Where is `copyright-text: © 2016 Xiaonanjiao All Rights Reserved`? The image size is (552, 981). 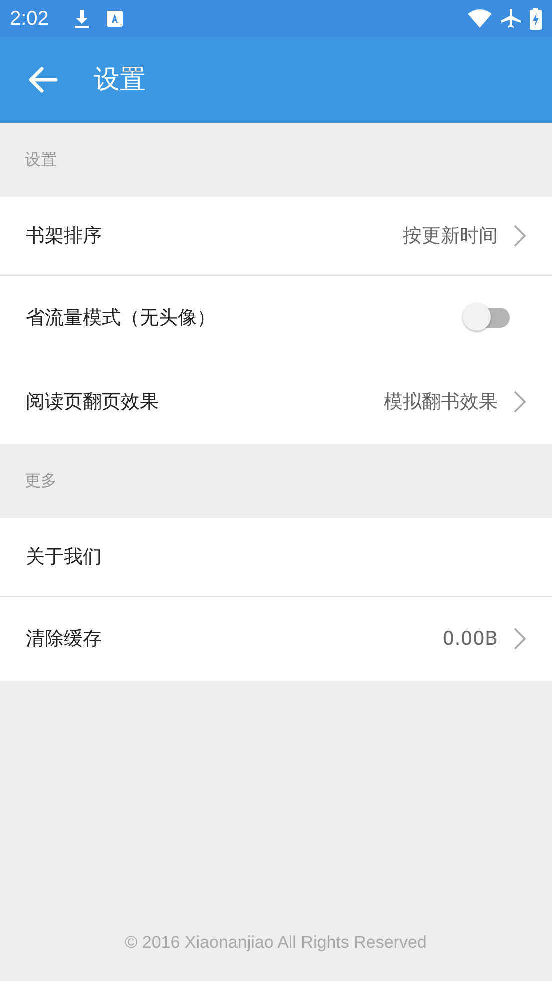 copyright-text: © 2016 Xiaonanjiao All Rights Reserved is located at coordinates (276, 942).